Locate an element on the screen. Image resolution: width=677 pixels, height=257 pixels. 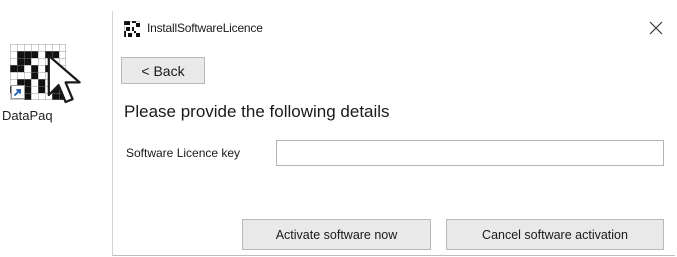
datapaq-small-icon is located at coordinates (132, 29).